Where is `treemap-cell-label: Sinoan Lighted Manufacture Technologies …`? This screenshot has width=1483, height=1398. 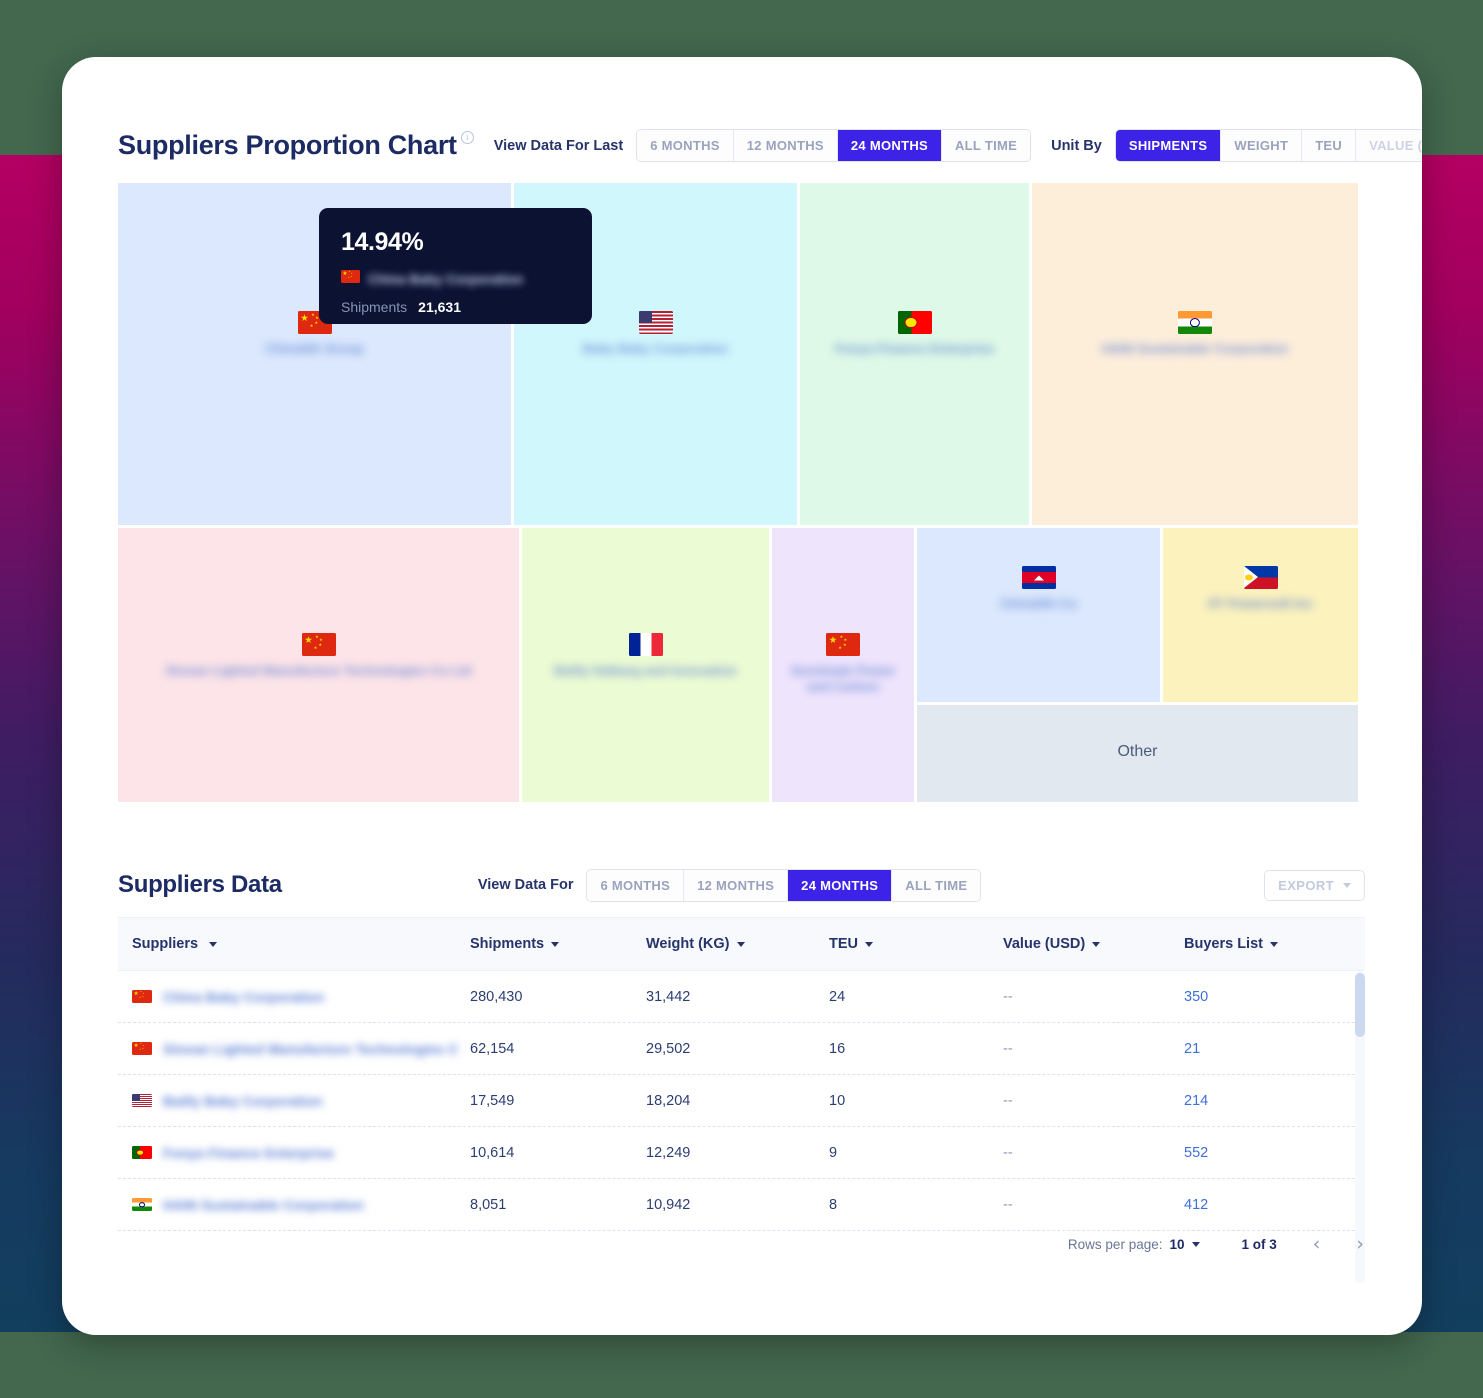 treemap-cell-label: Sinoan Lighted Manufacture Technologies … is located at coordinates (318, 670).